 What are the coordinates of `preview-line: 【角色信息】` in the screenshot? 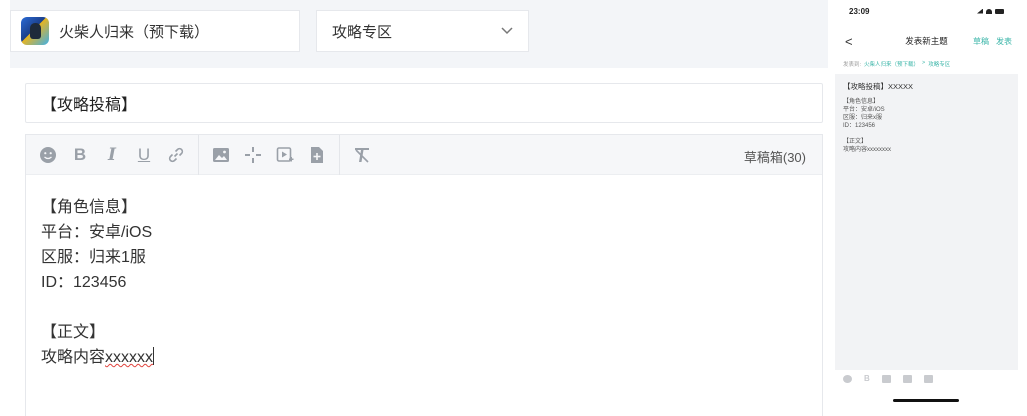 It's located at (861, 102).